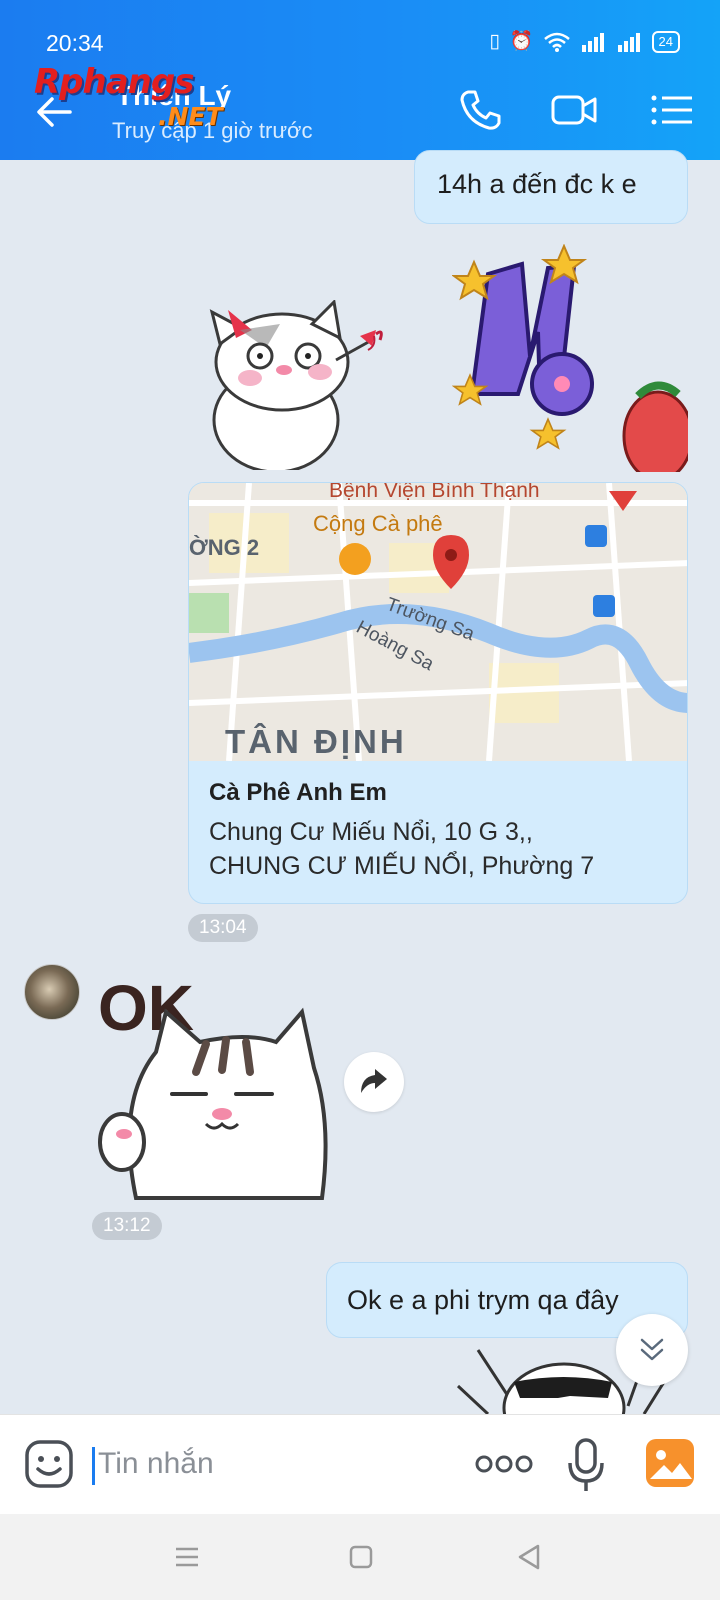 This screenshot has width=720, height=1600. What do you see at coordinates (75, 43) in the screenshot?
I see `status-time: 20:34` at bounding box center [75, 43].